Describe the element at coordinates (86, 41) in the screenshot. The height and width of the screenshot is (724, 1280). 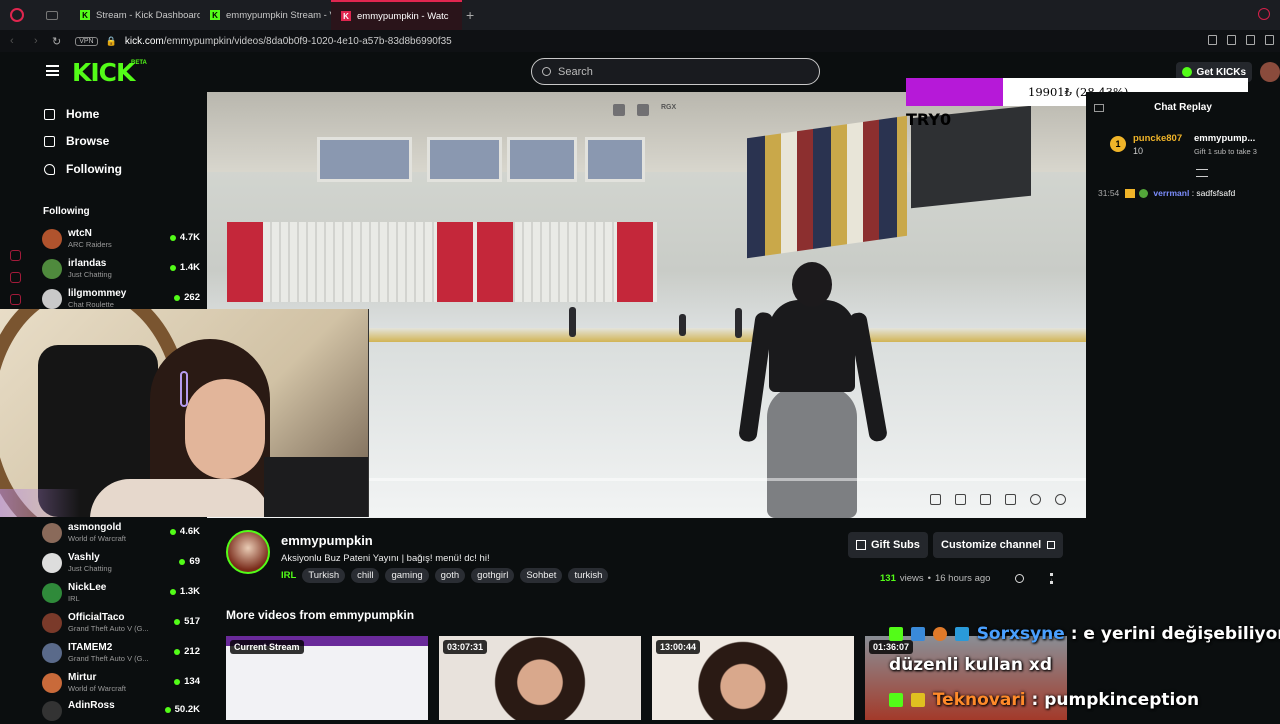
I see `vpn-badge: VPN` at that location.